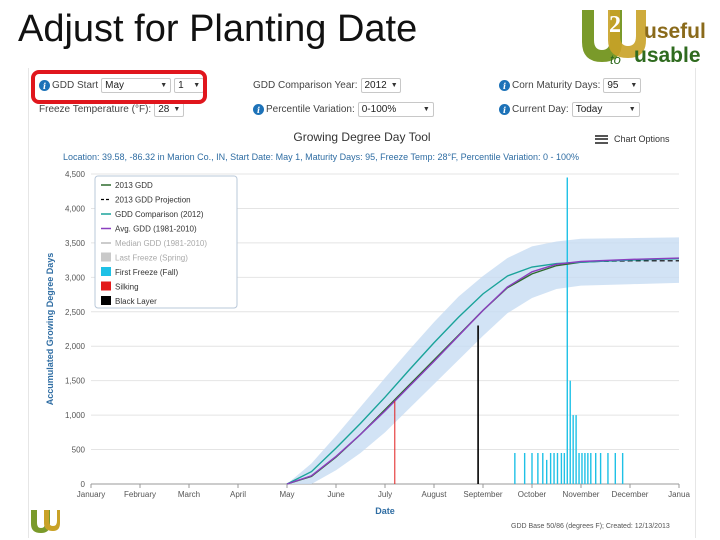 This screenshot has width=720, height=540. I want to click on legend-label: Silking, so click(127, 287).